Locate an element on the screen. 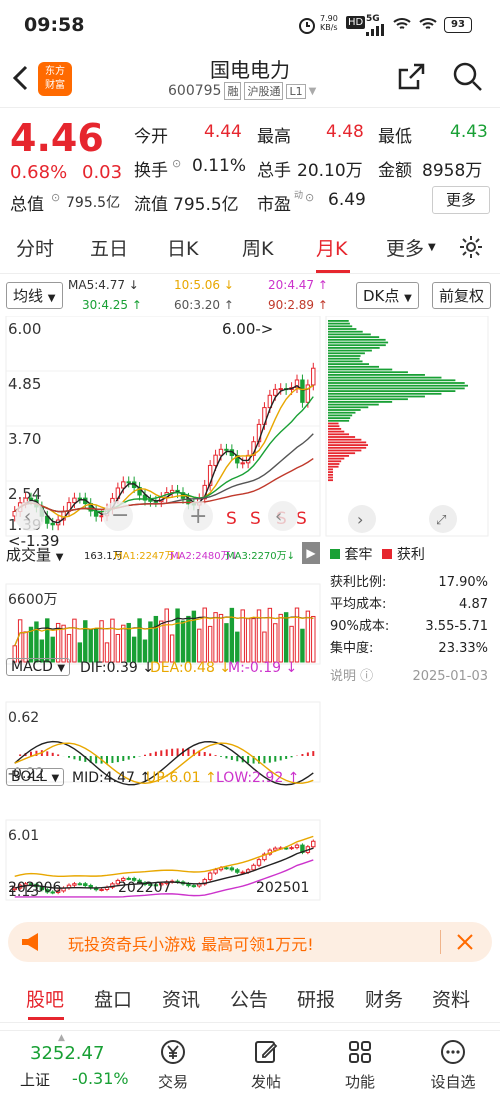  chip-date: 2025-01-03 is located at coordinates (450, 676).